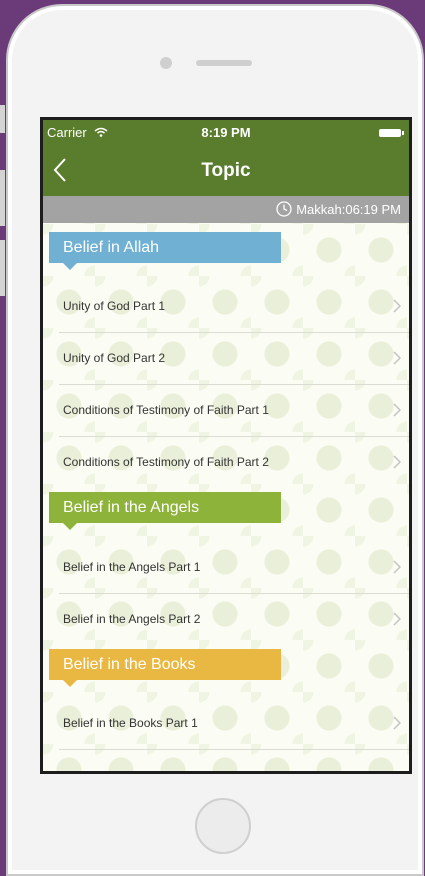  Describe the element at coordinates (226, 170) in the screenshot. I see `page-title: Topic` at that location.